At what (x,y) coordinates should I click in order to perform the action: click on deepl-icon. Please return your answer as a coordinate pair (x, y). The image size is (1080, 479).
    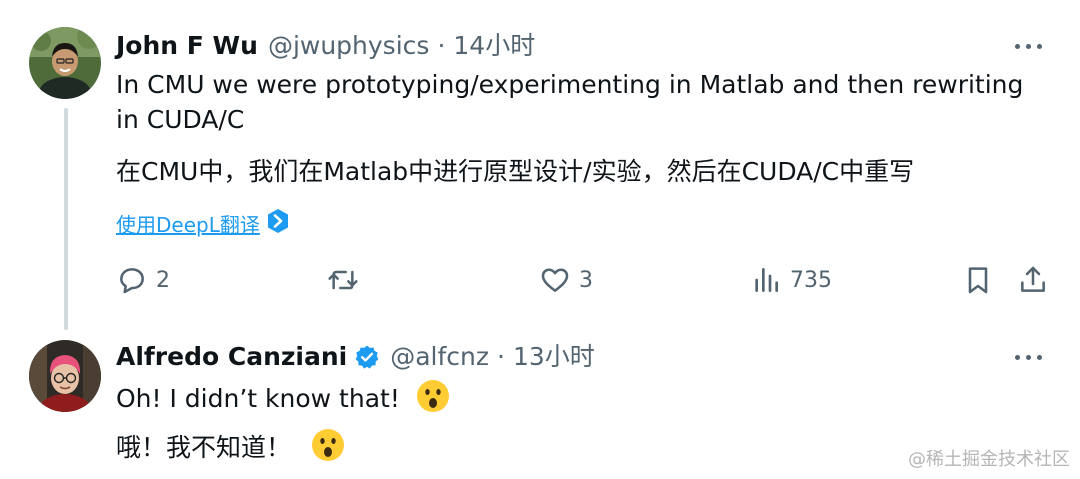
    Looking at the image, I should click on (278, 224).